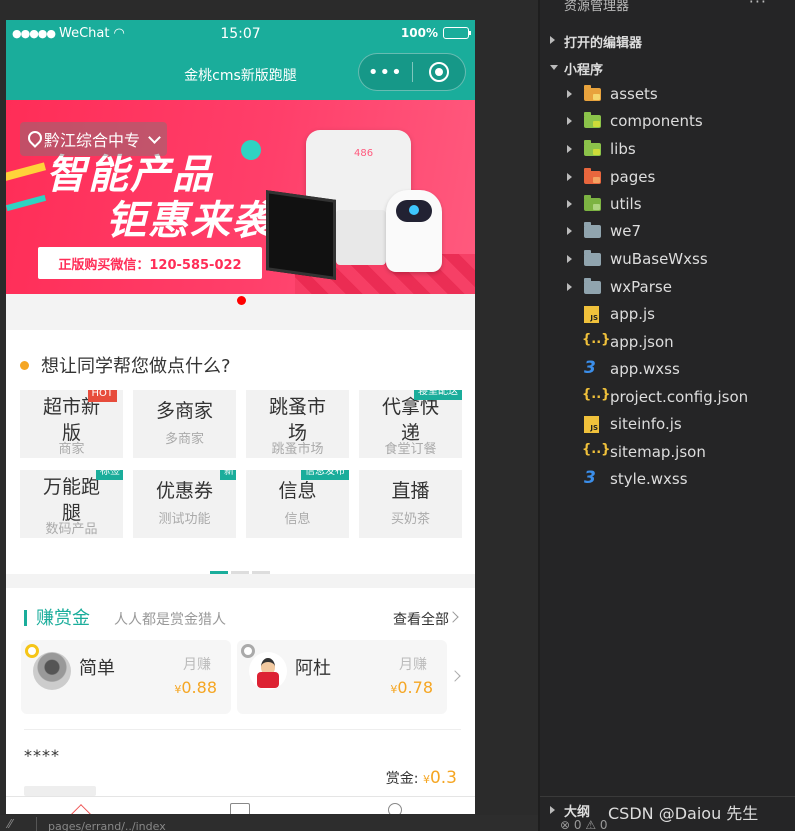 This screenshot has width=795, height=831. Describe the element at coordinates (184, 411) in the screenshot. I see `service-item-name: 多商家` at that location.